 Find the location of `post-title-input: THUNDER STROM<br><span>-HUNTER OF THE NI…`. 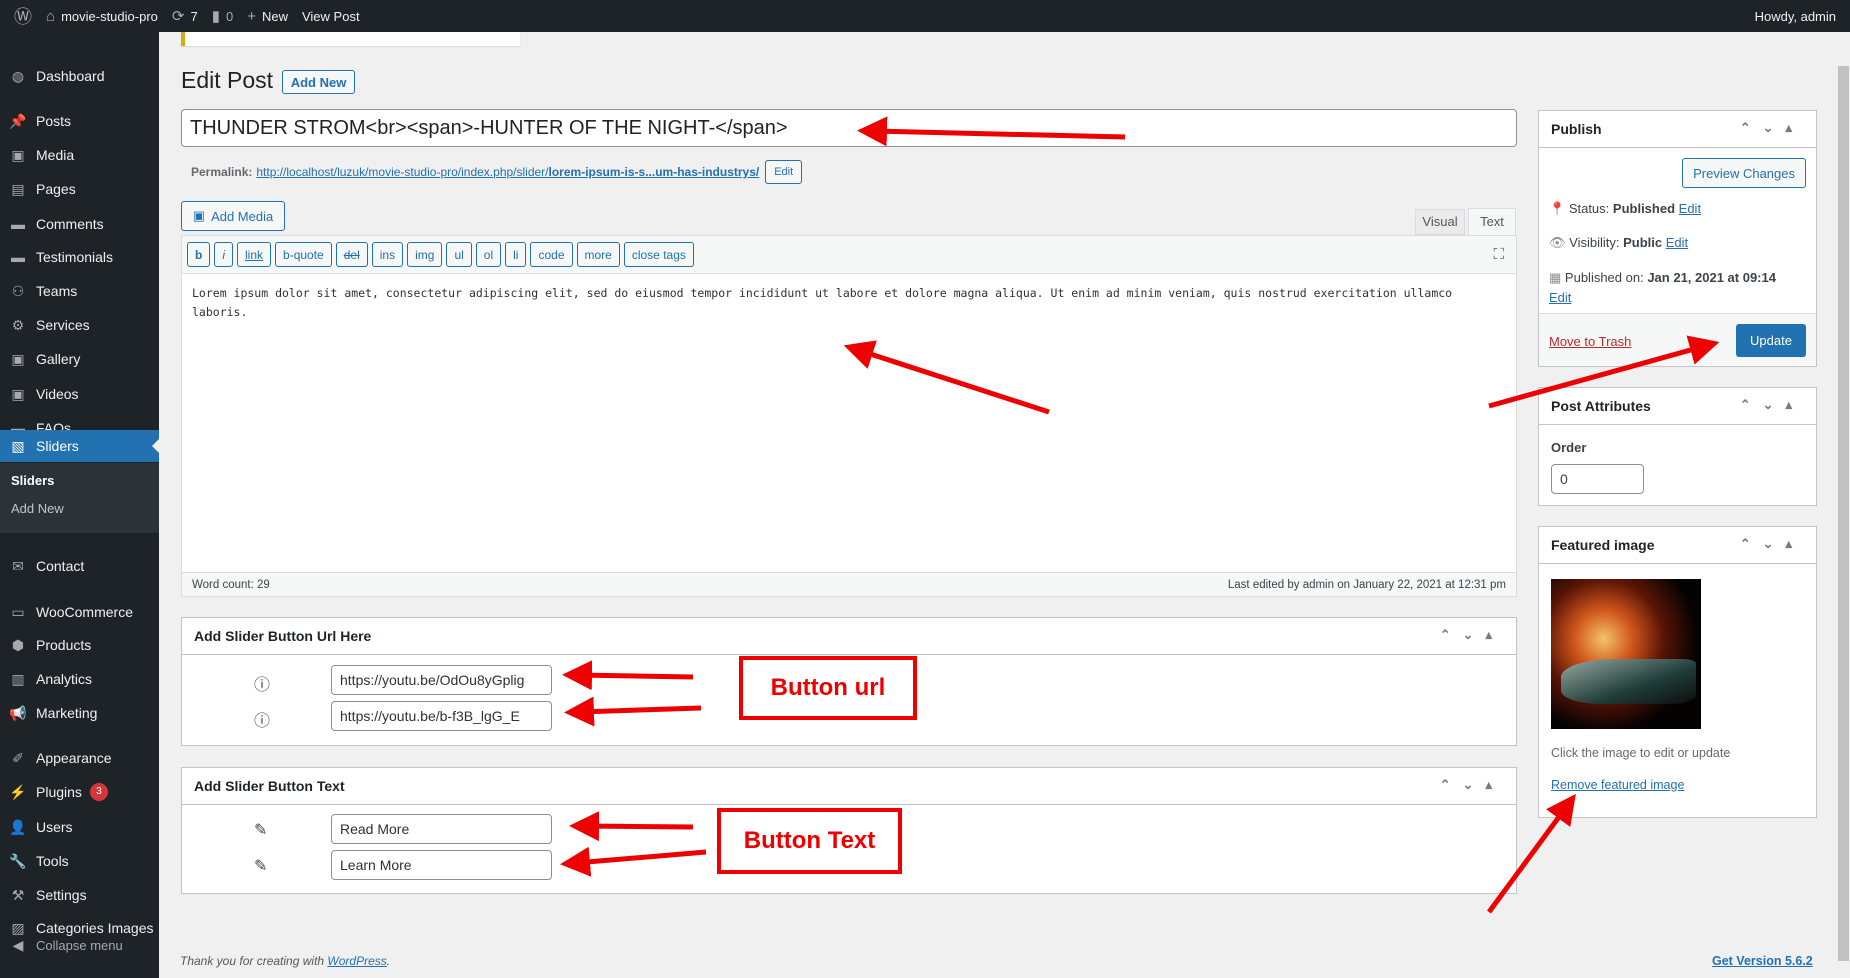

post-title-input: THUNDER STROM<br><span>-HUNTER OF THE NI… is located at coordinates (849, 128).